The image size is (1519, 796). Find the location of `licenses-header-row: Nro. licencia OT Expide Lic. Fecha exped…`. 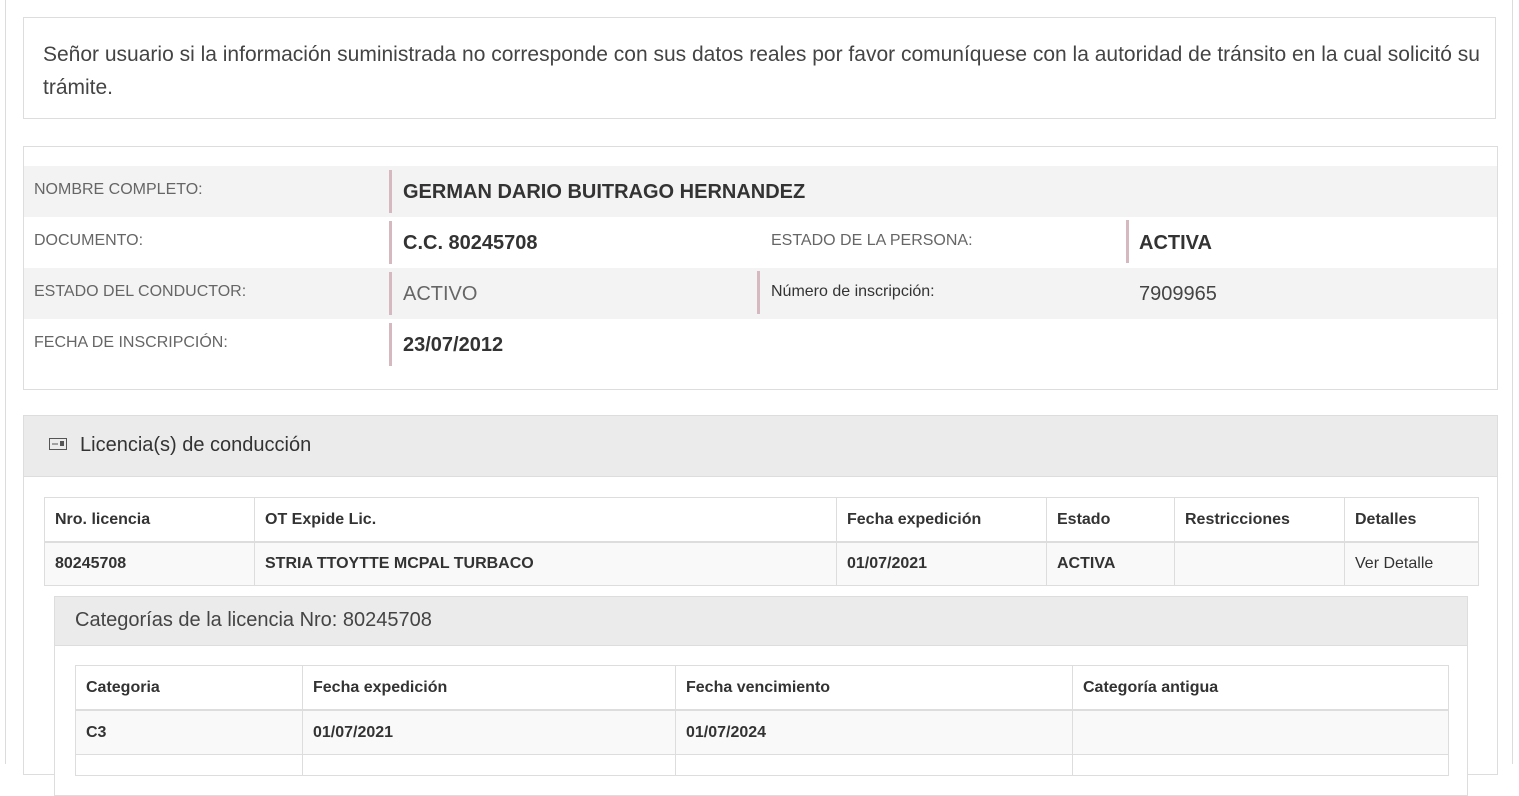

licenses-header-row: Nro. licencia OT Expide Lic. Fecha exped… is located at coordinates (761, 520).